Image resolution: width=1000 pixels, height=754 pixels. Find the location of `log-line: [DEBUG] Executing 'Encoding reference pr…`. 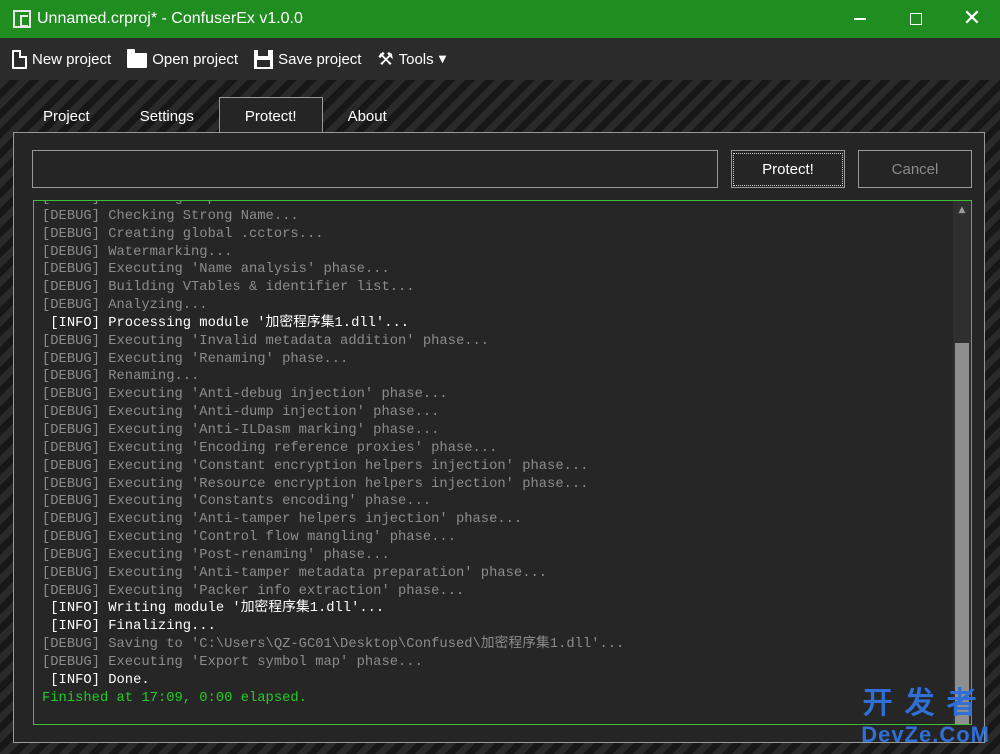

log-line: [DEBUG] Executing 'Encoding reference pr… is located at coordinates (270, 448).